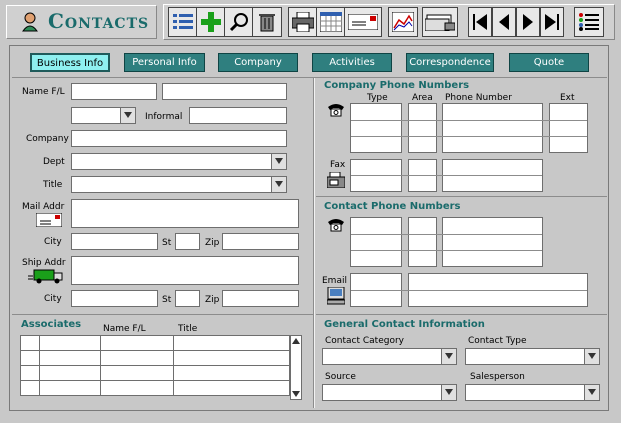 The image size is (621, 423). Describe the element at coordinates (296, 341) in the screenshot. I see `scroll-up-icon` at that location.